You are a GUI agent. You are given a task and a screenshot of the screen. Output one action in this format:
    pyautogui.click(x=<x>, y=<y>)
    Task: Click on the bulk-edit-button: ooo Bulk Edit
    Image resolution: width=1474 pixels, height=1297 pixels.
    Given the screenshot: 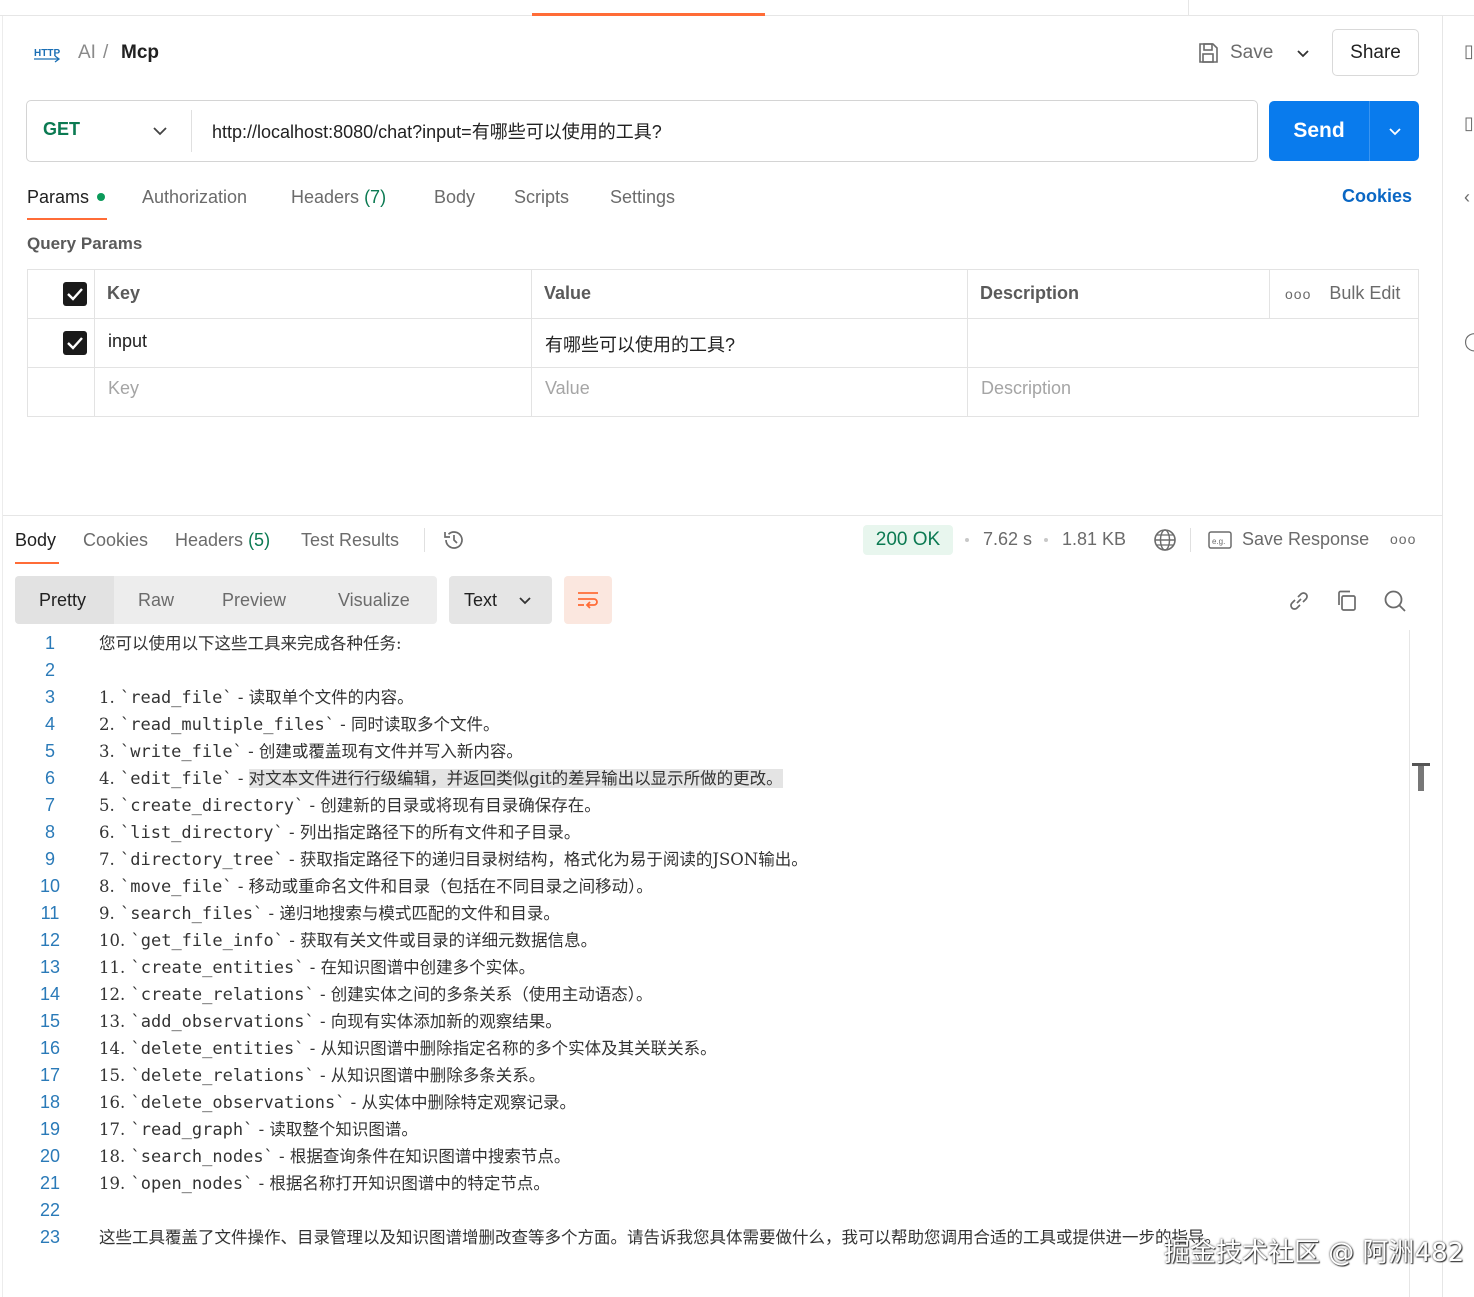 What is the action you would take?
    pyautogui.click(x=1342, y=293)
    